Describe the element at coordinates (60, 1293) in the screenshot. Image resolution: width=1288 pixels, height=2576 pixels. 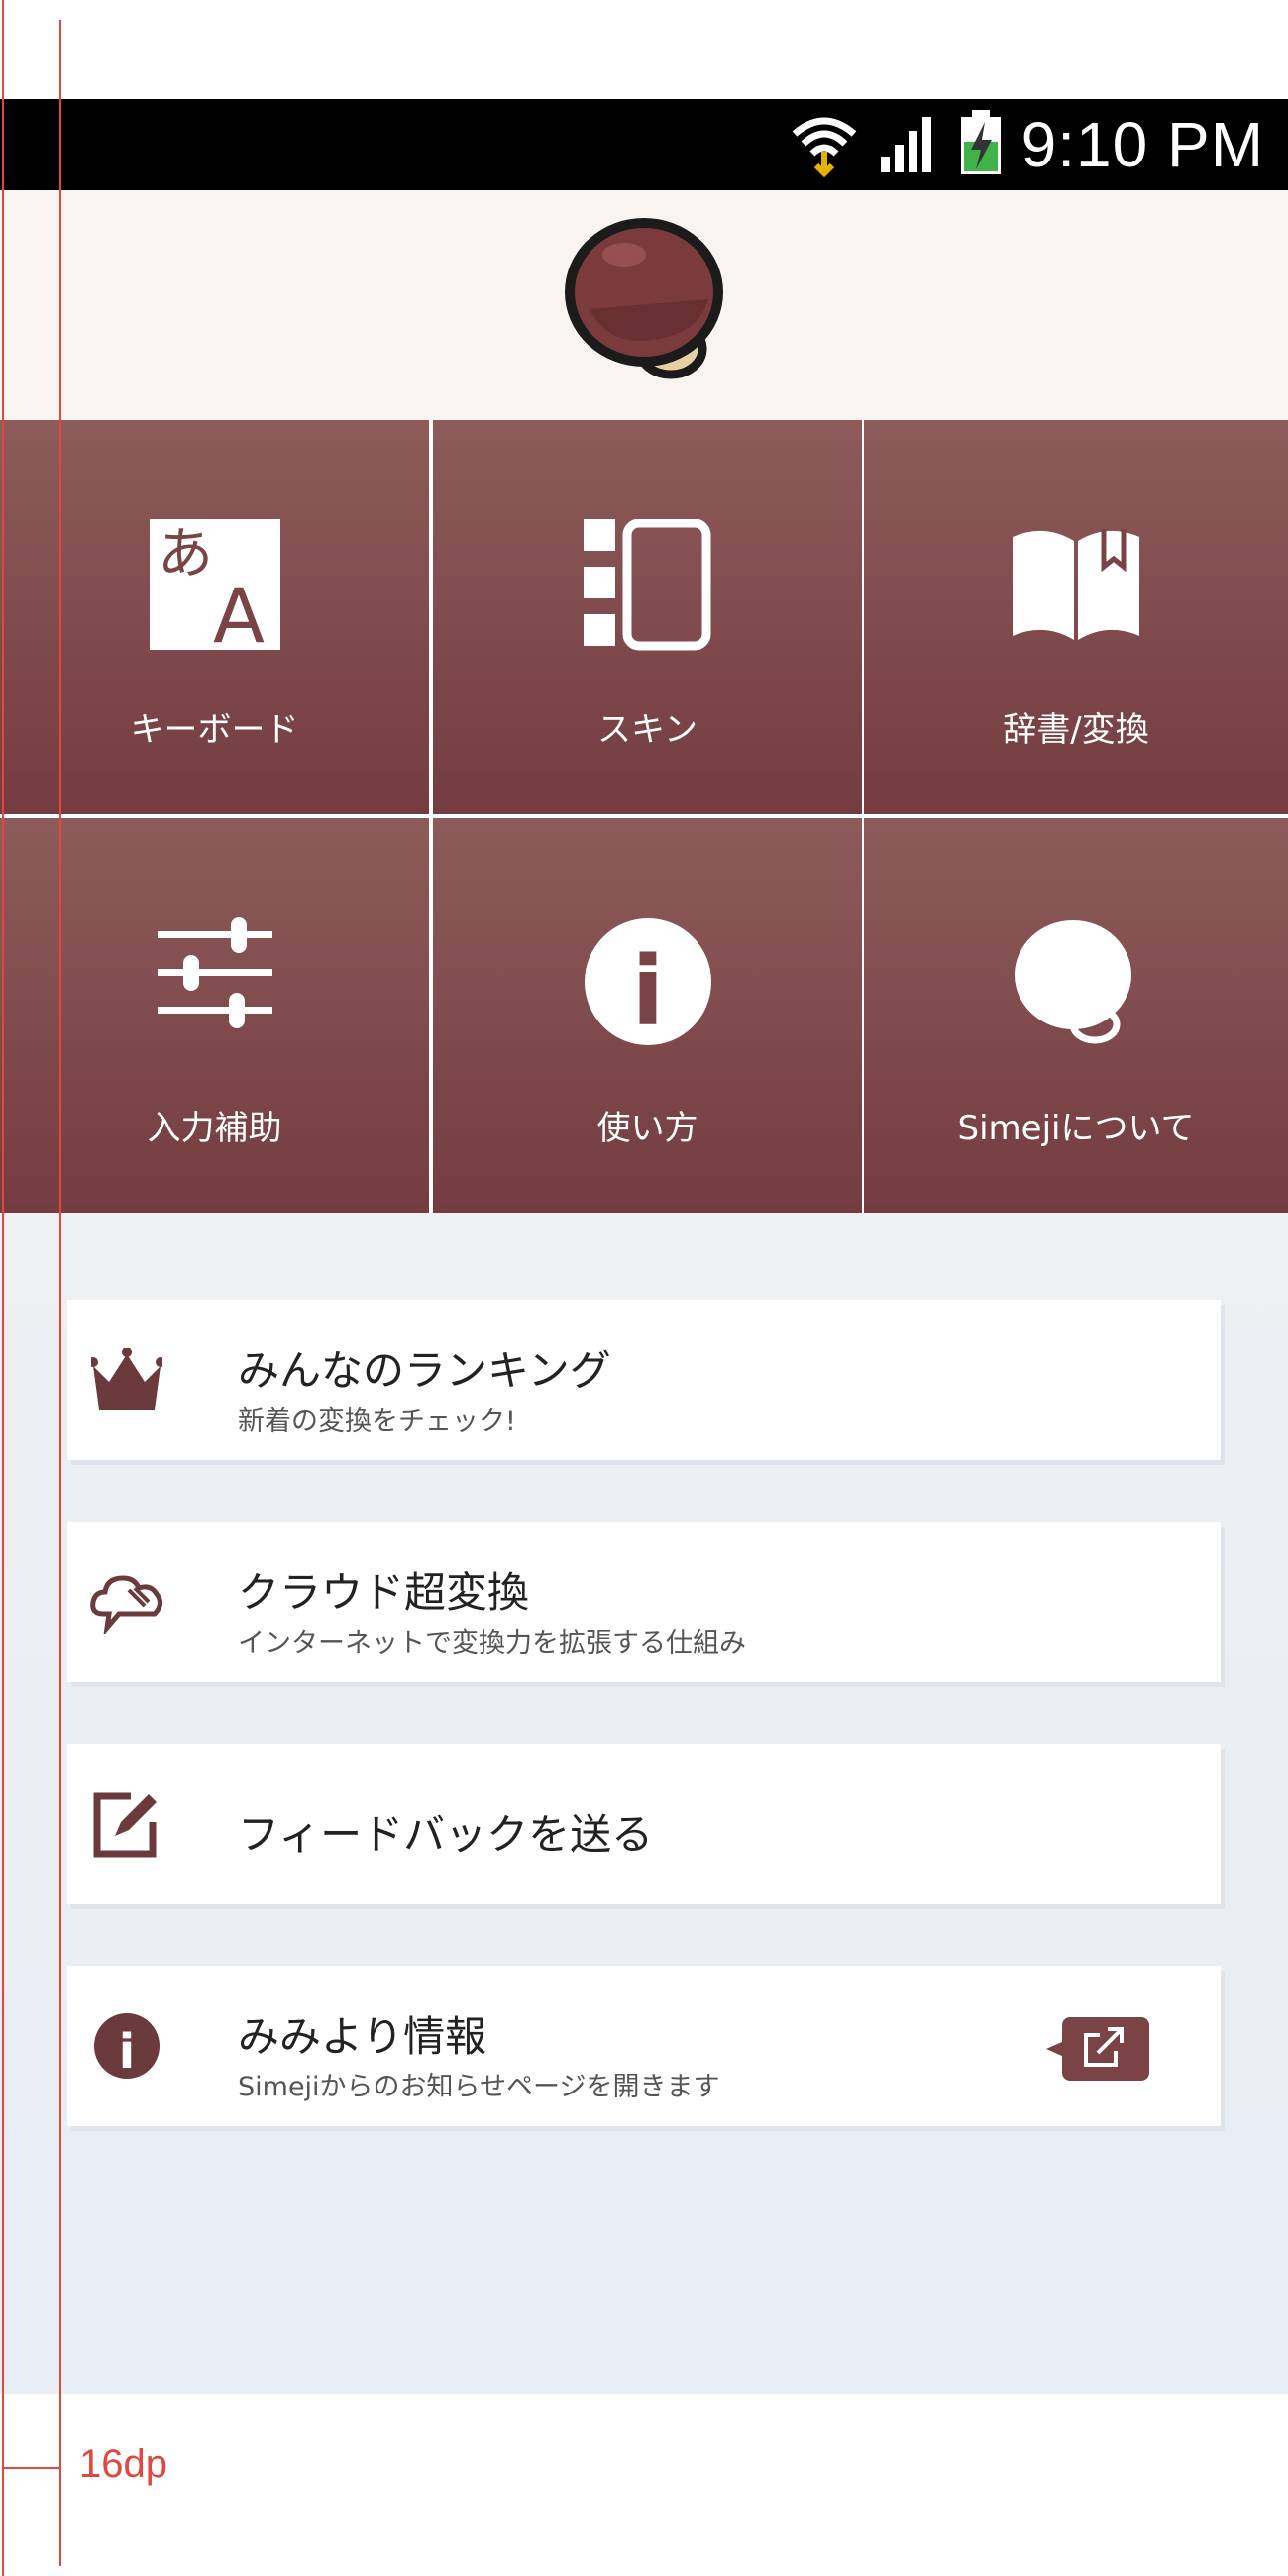
I see `guide-line-16dp` at that location.